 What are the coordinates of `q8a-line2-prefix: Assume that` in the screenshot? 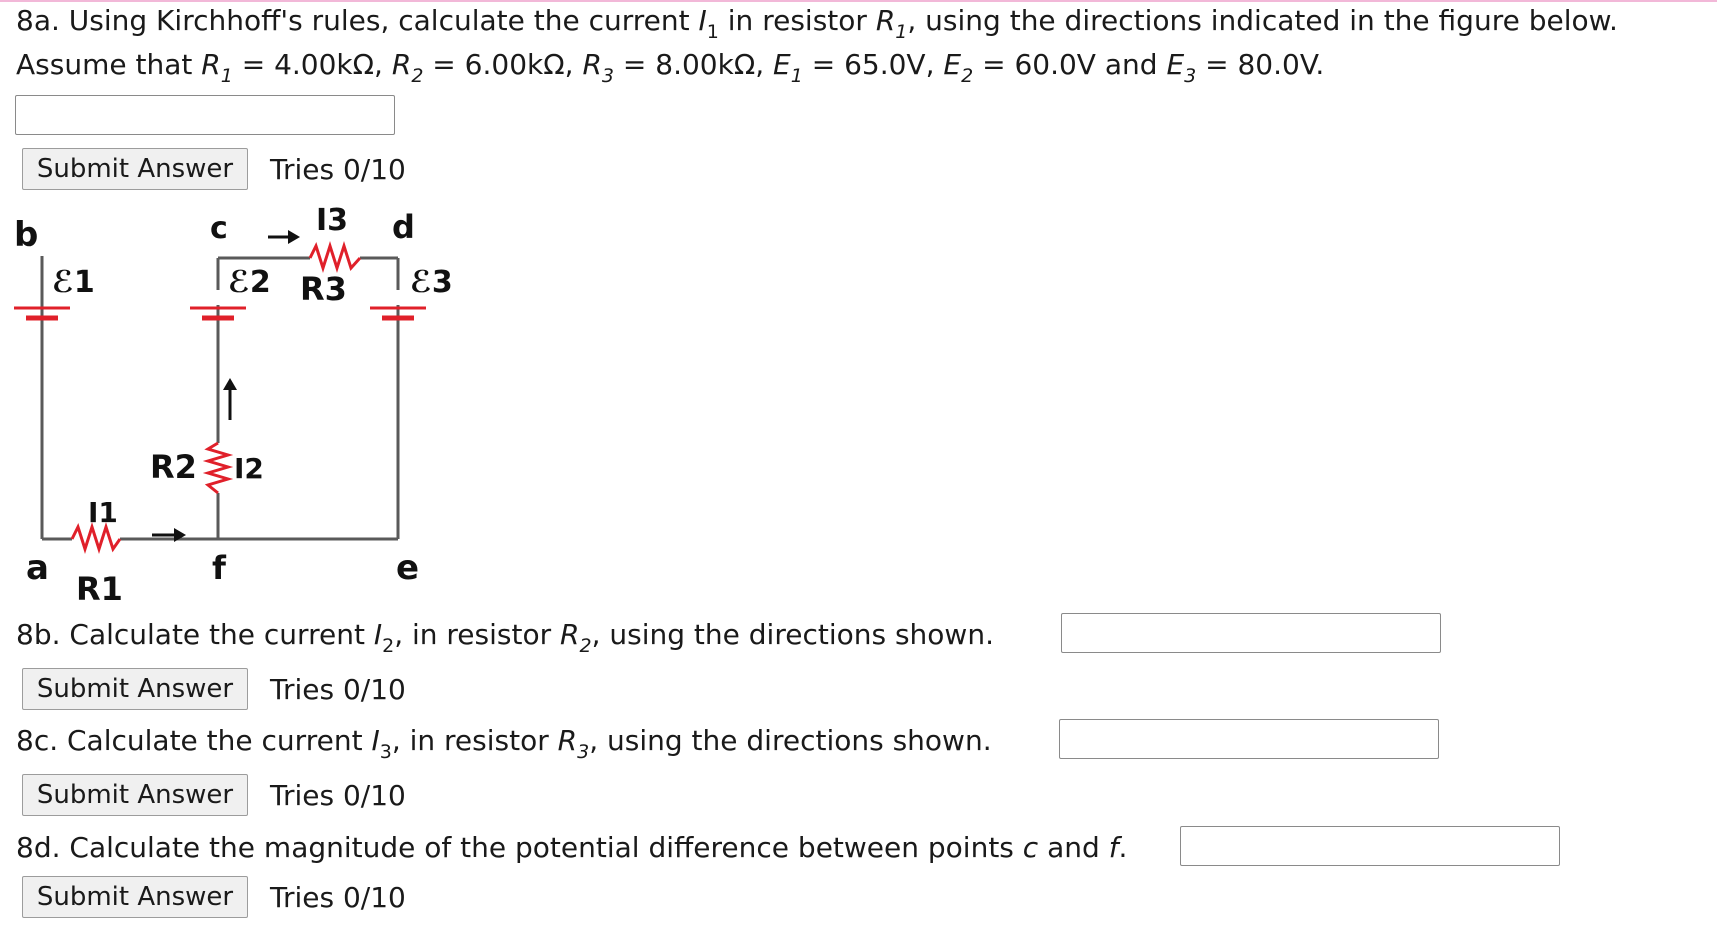 It's located at (109, 64).